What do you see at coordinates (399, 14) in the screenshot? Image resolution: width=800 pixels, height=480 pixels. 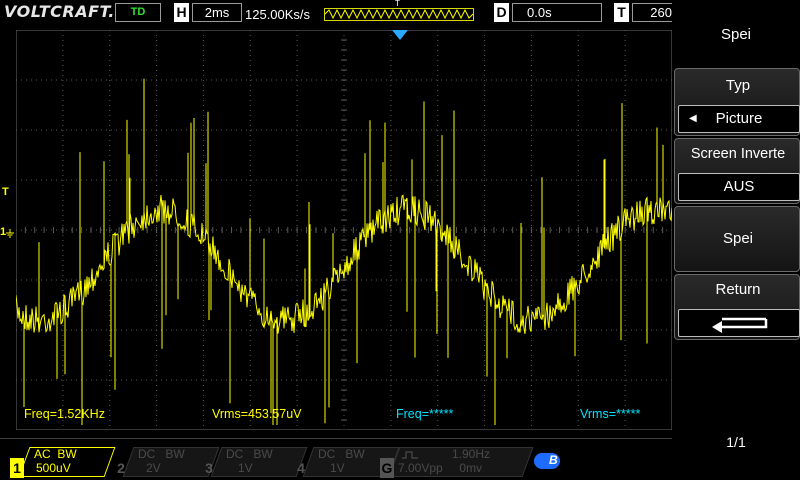 I see `trigger-wave-icon` at bounding box center [399, 14].